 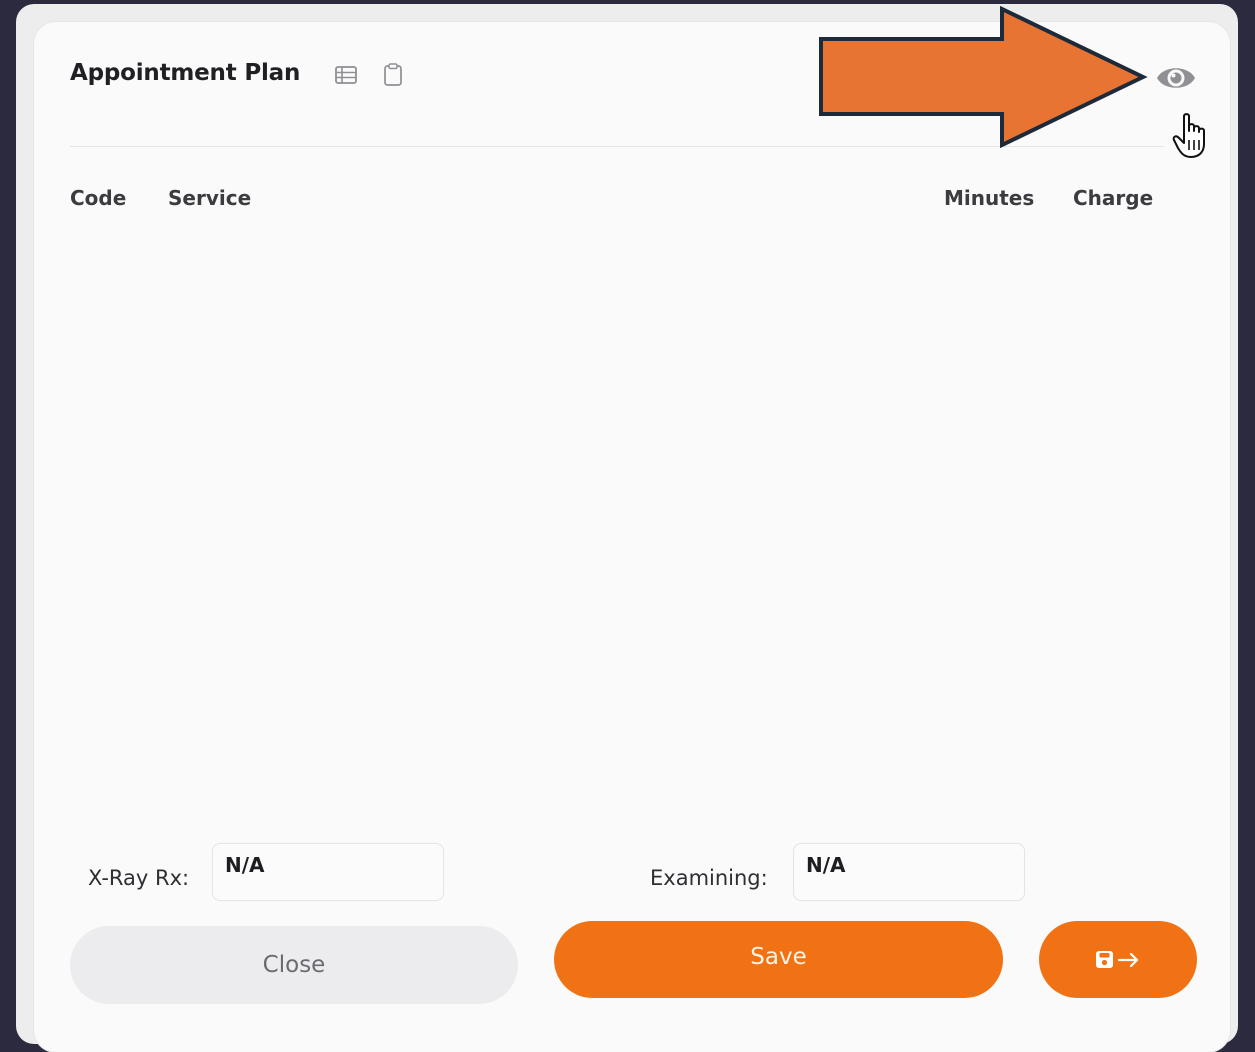 I want to click on annotation-arrow, so click(x=983, y=77).